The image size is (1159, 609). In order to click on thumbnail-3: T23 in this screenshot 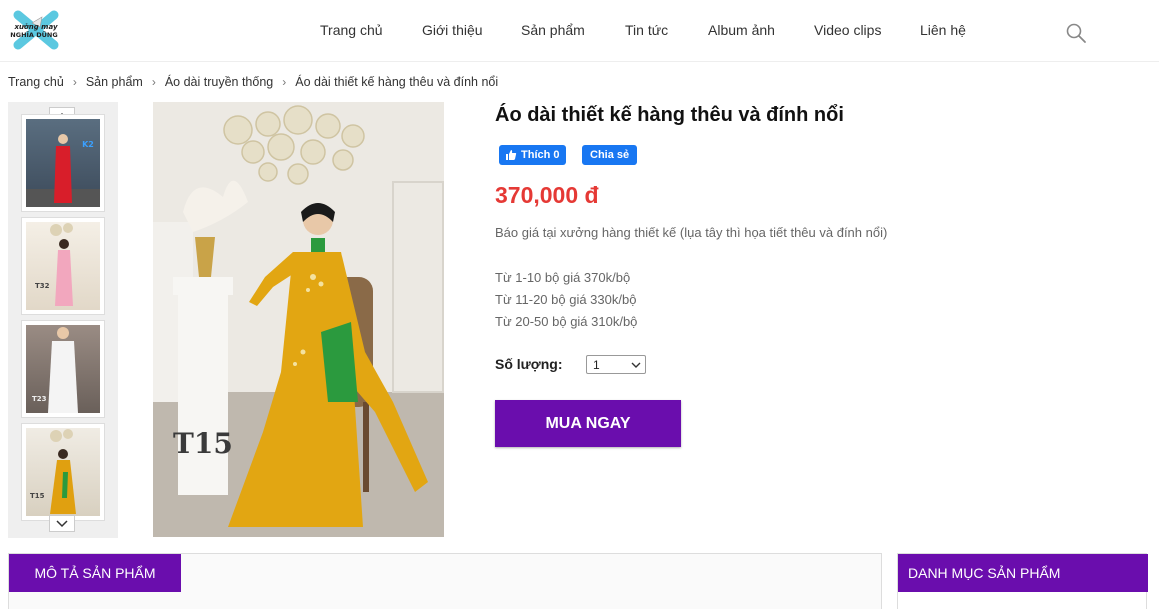, I will do `click(63, 369)`.